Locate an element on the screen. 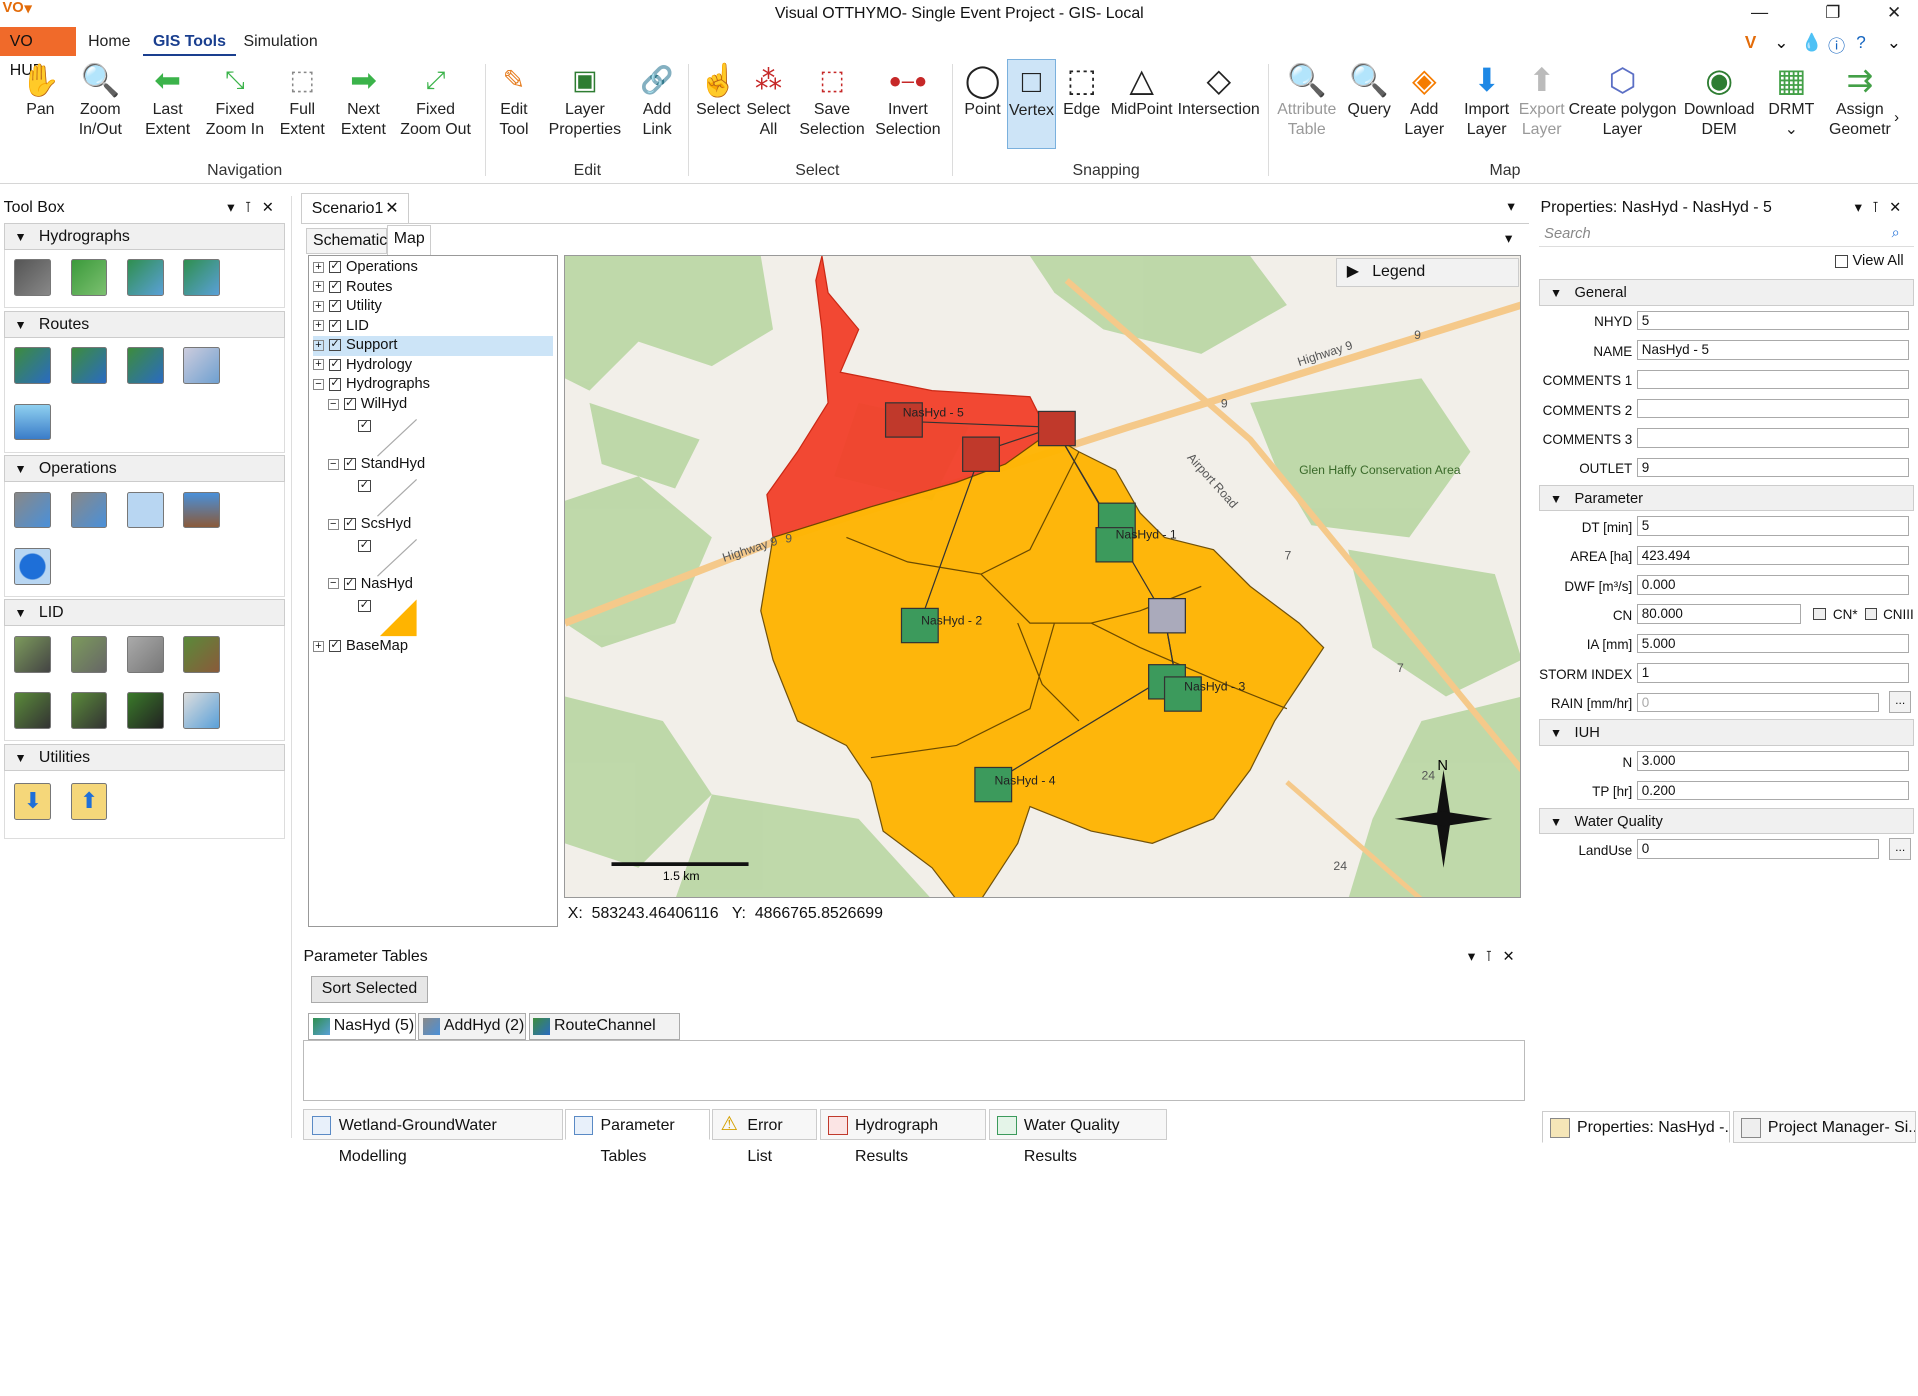  last-extent-button: ⬅ Last Extent is located at coordinates (167, 104).